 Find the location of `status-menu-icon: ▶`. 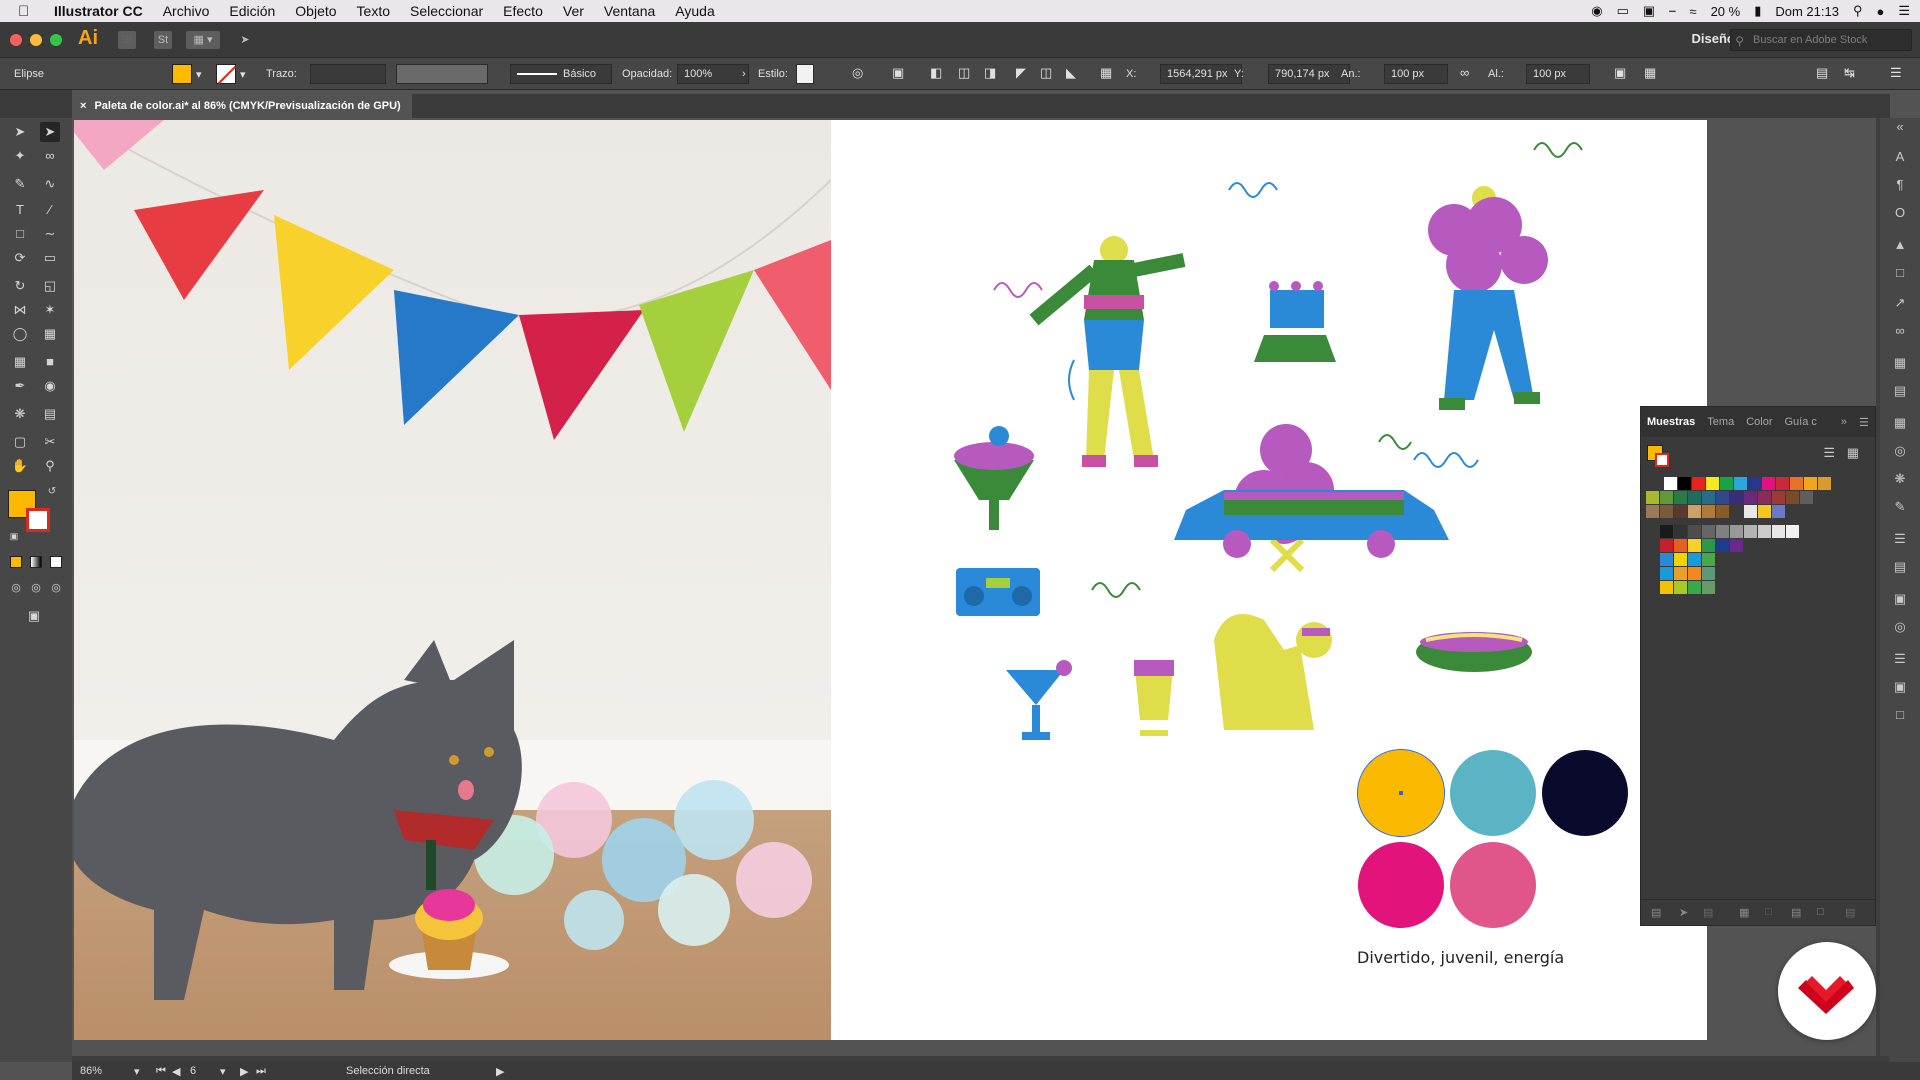

status-menu-icon: ▶ is located at coordinates (500, 1071).